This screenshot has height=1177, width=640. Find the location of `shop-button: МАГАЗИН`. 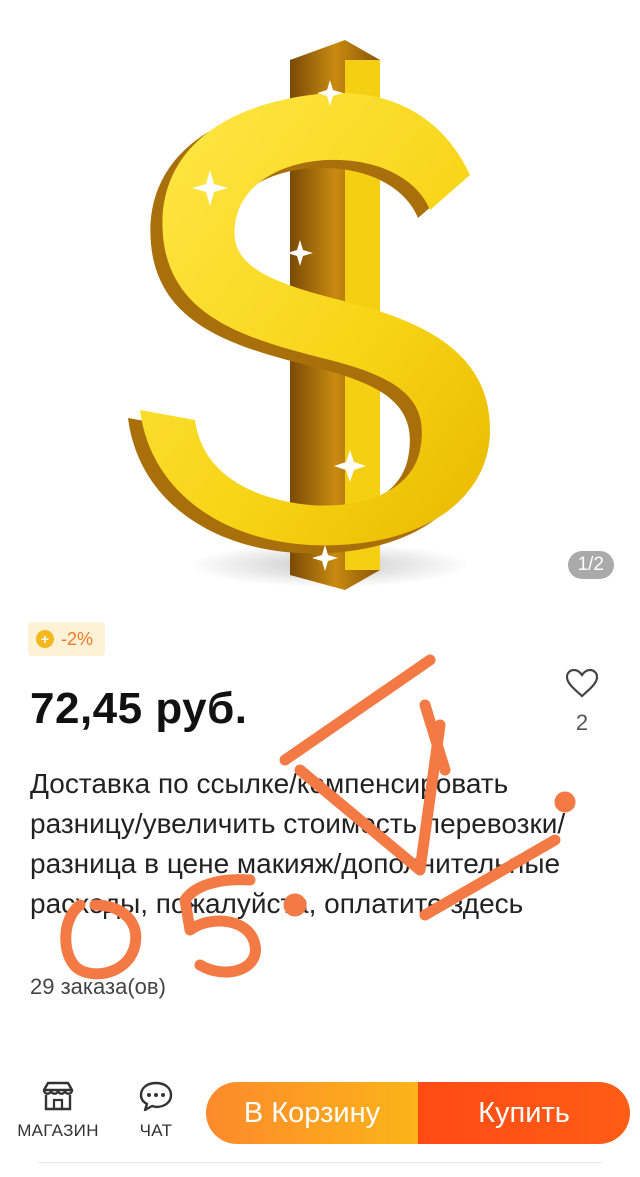

shop-button: МАГАЗИН is located at coordinates (58, 1110).